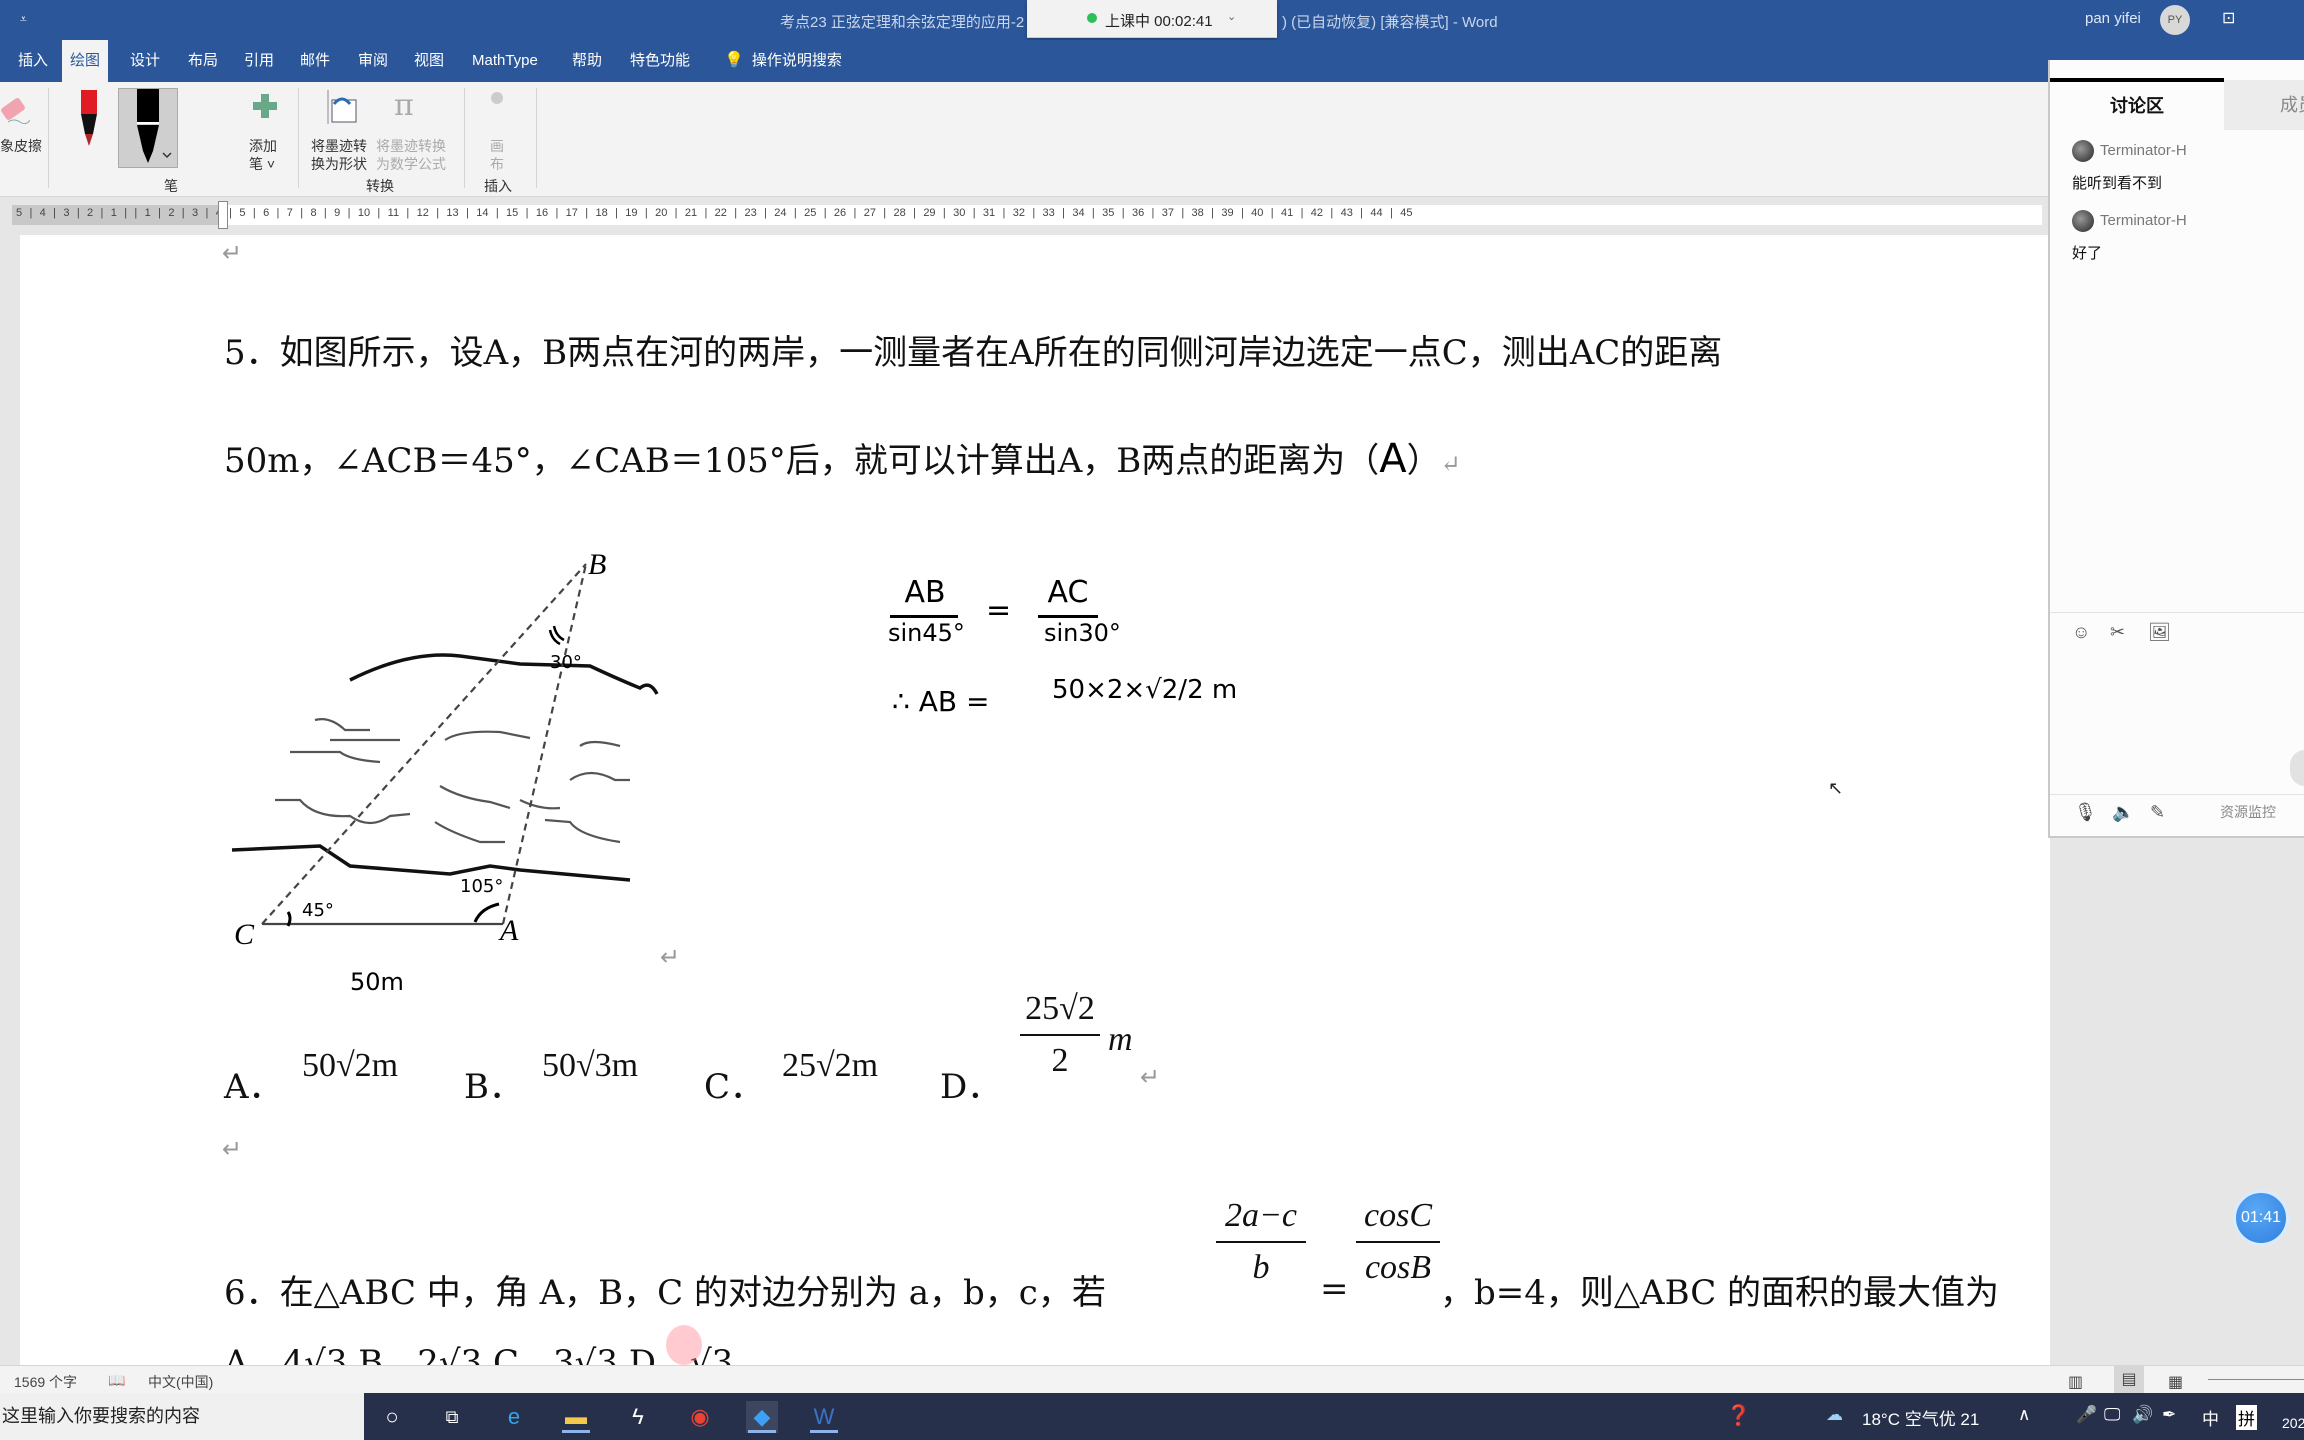 This screenshot has height=1440, width=2304. What do you see at coordinates (2248, 812) in the screenshot?
I see `resource-monitor-button: 资源监控` at bounding box center [2248, 812].